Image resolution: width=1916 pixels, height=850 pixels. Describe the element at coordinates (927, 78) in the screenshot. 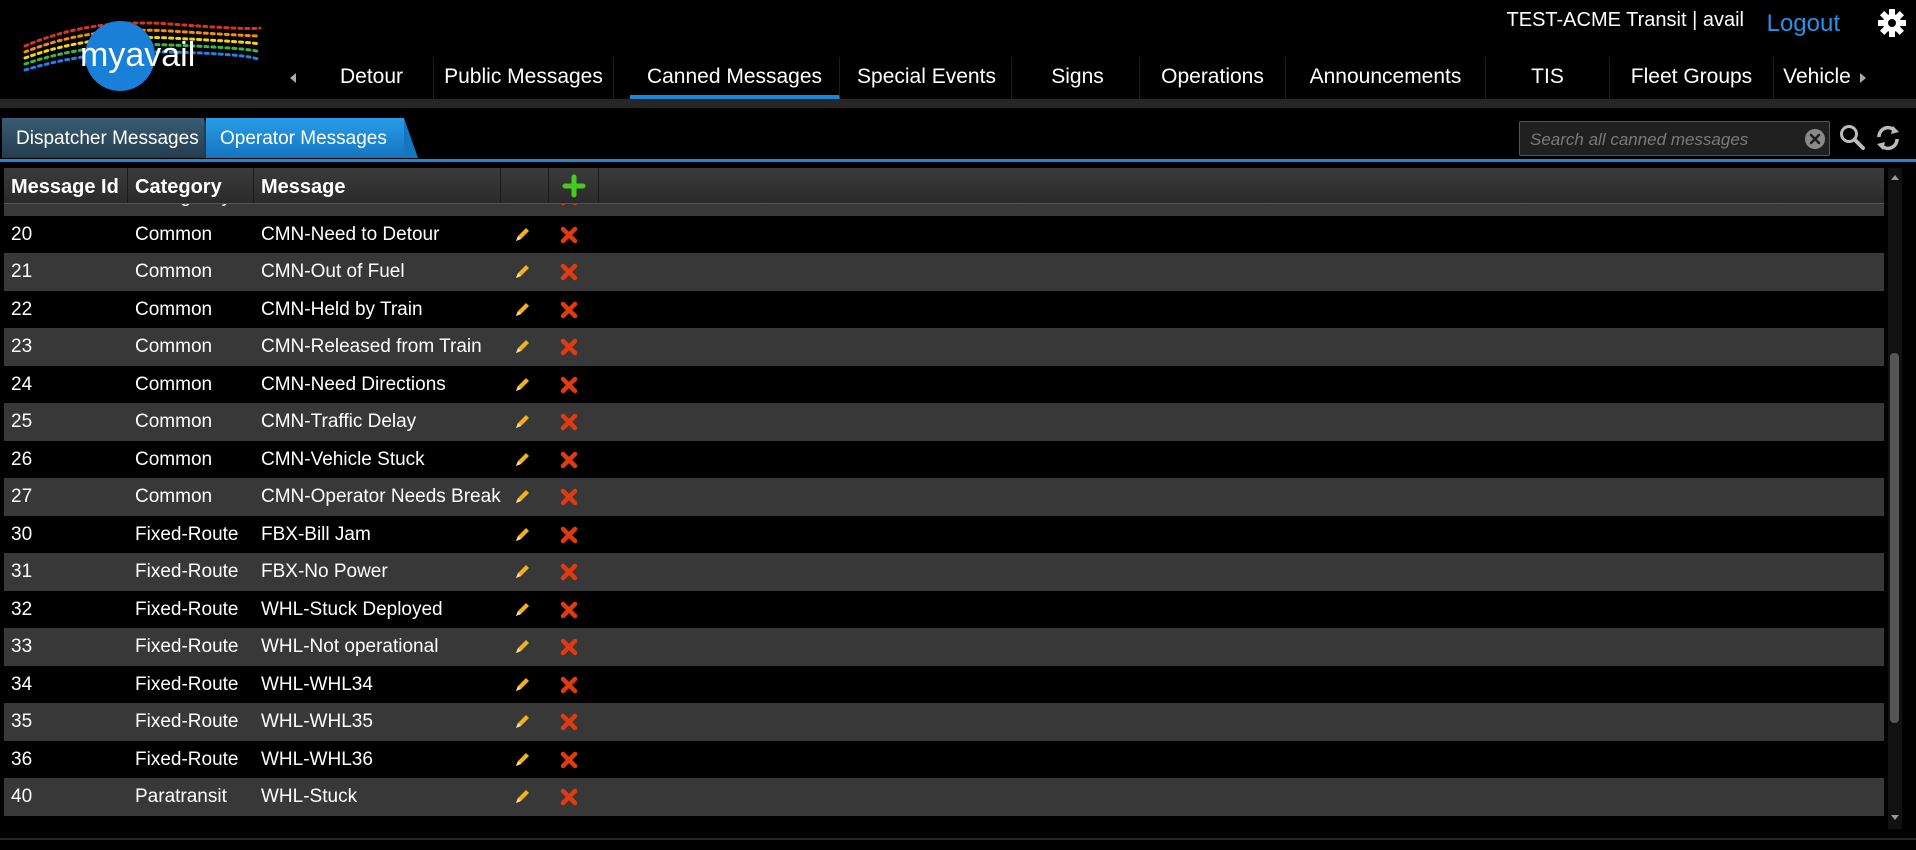

I see `tab-special-events: Special Events` at that location.